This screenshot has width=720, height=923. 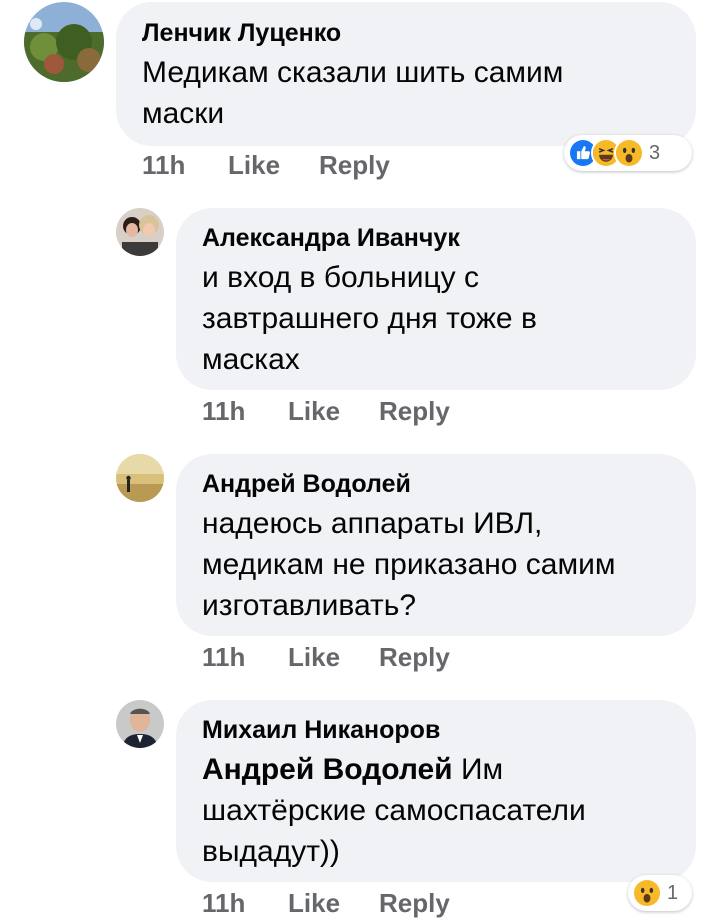 I want to click on comment-text-segment: Им, so click(x=478, y=769).